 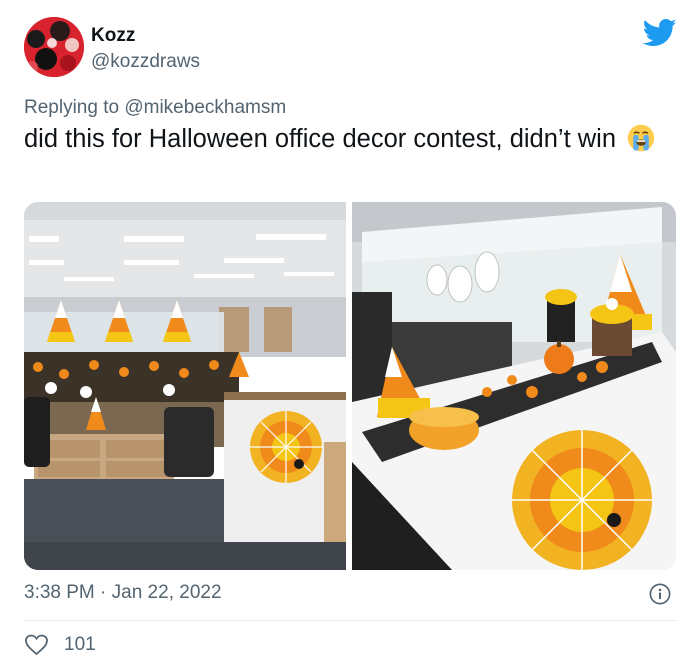 What do you see at coordinates (123, 593) in the screenshot?
I see `tweet-timestamp: 3:38 PM · Jan 22, 2022` at bounding box center [123, 593].